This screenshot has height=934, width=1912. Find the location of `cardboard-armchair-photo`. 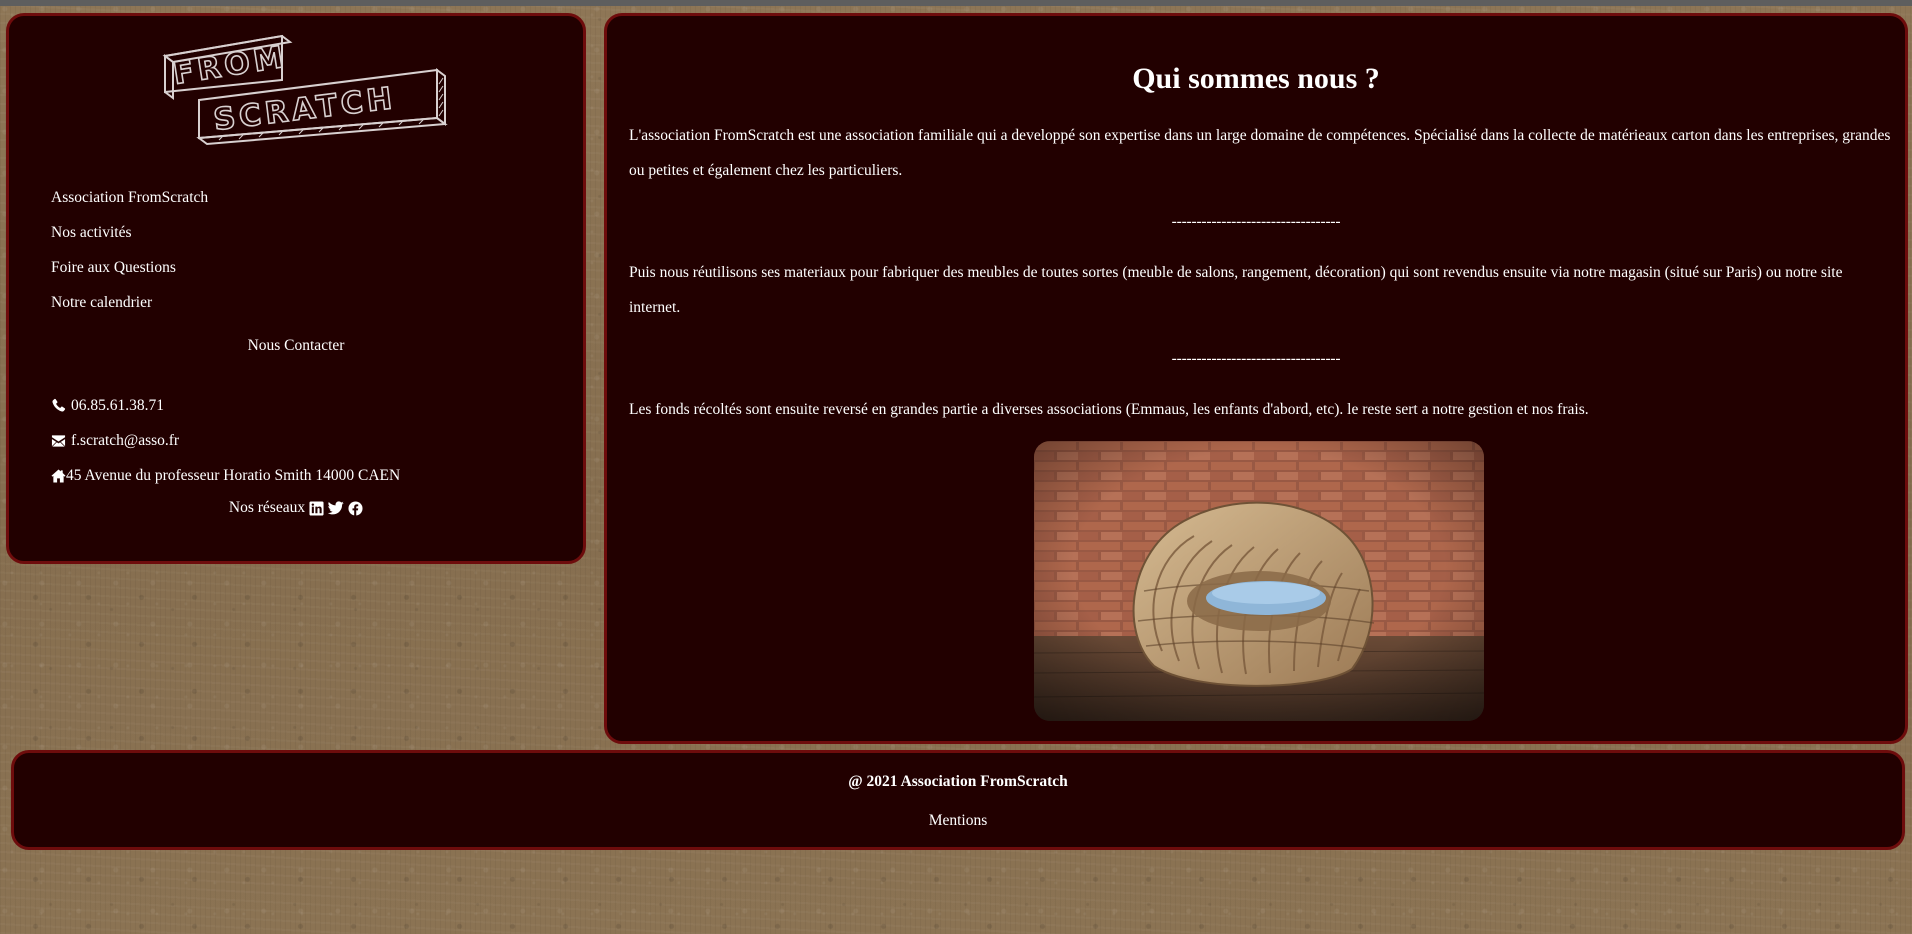

cardboard-armchair-photo is located at coordinates (1259, 581).